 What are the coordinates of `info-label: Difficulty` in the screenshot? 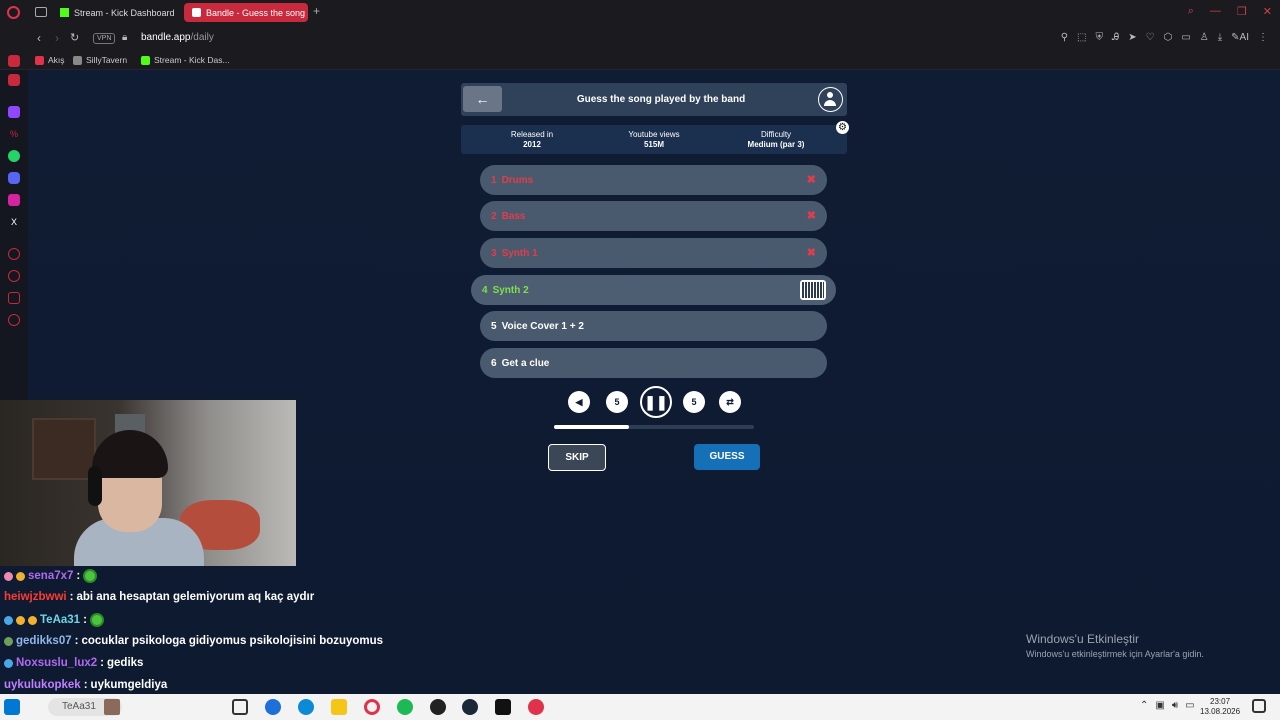 It's located at (776, 134).